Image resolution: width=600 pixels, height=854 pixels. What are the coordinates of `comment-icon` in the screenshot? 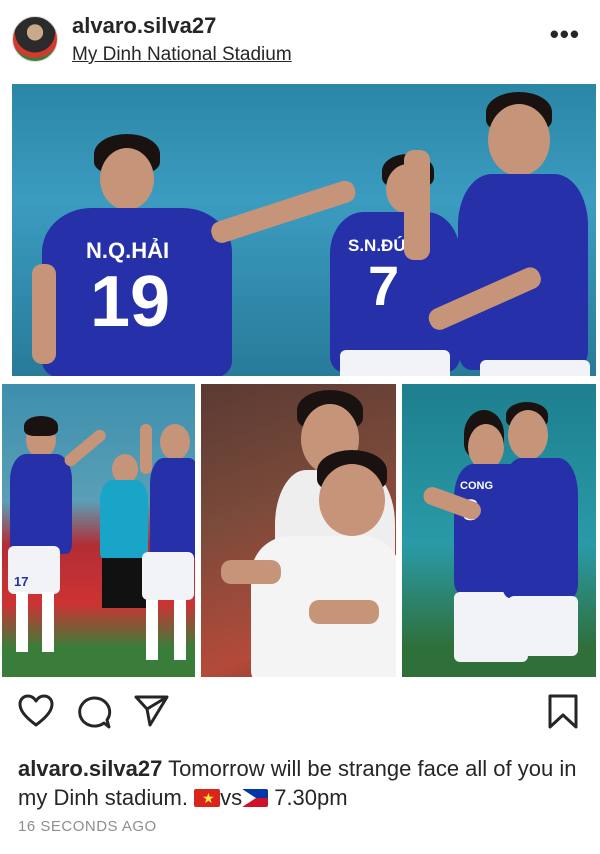 It's located at (94, 712).